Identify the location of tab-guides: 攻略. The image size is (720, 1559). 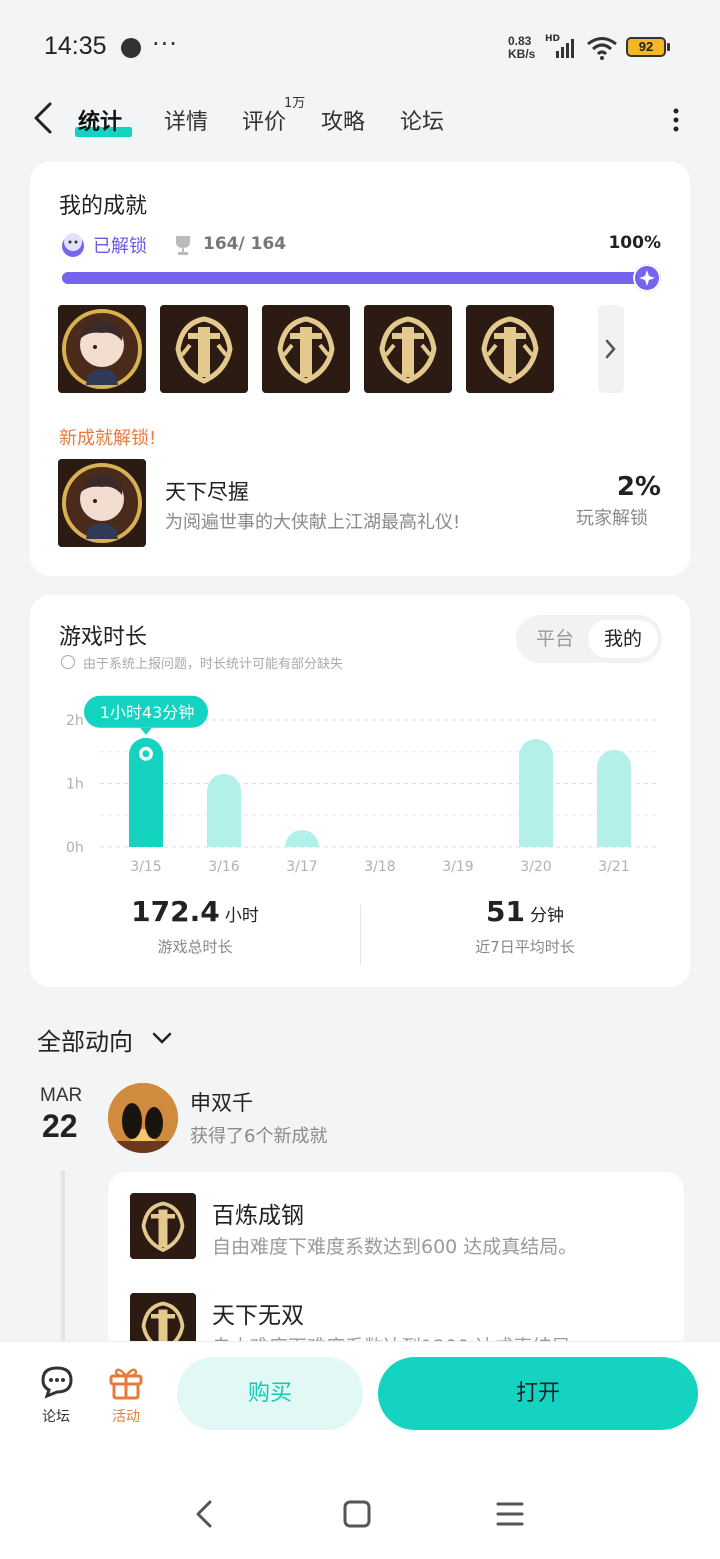
(343, 120).